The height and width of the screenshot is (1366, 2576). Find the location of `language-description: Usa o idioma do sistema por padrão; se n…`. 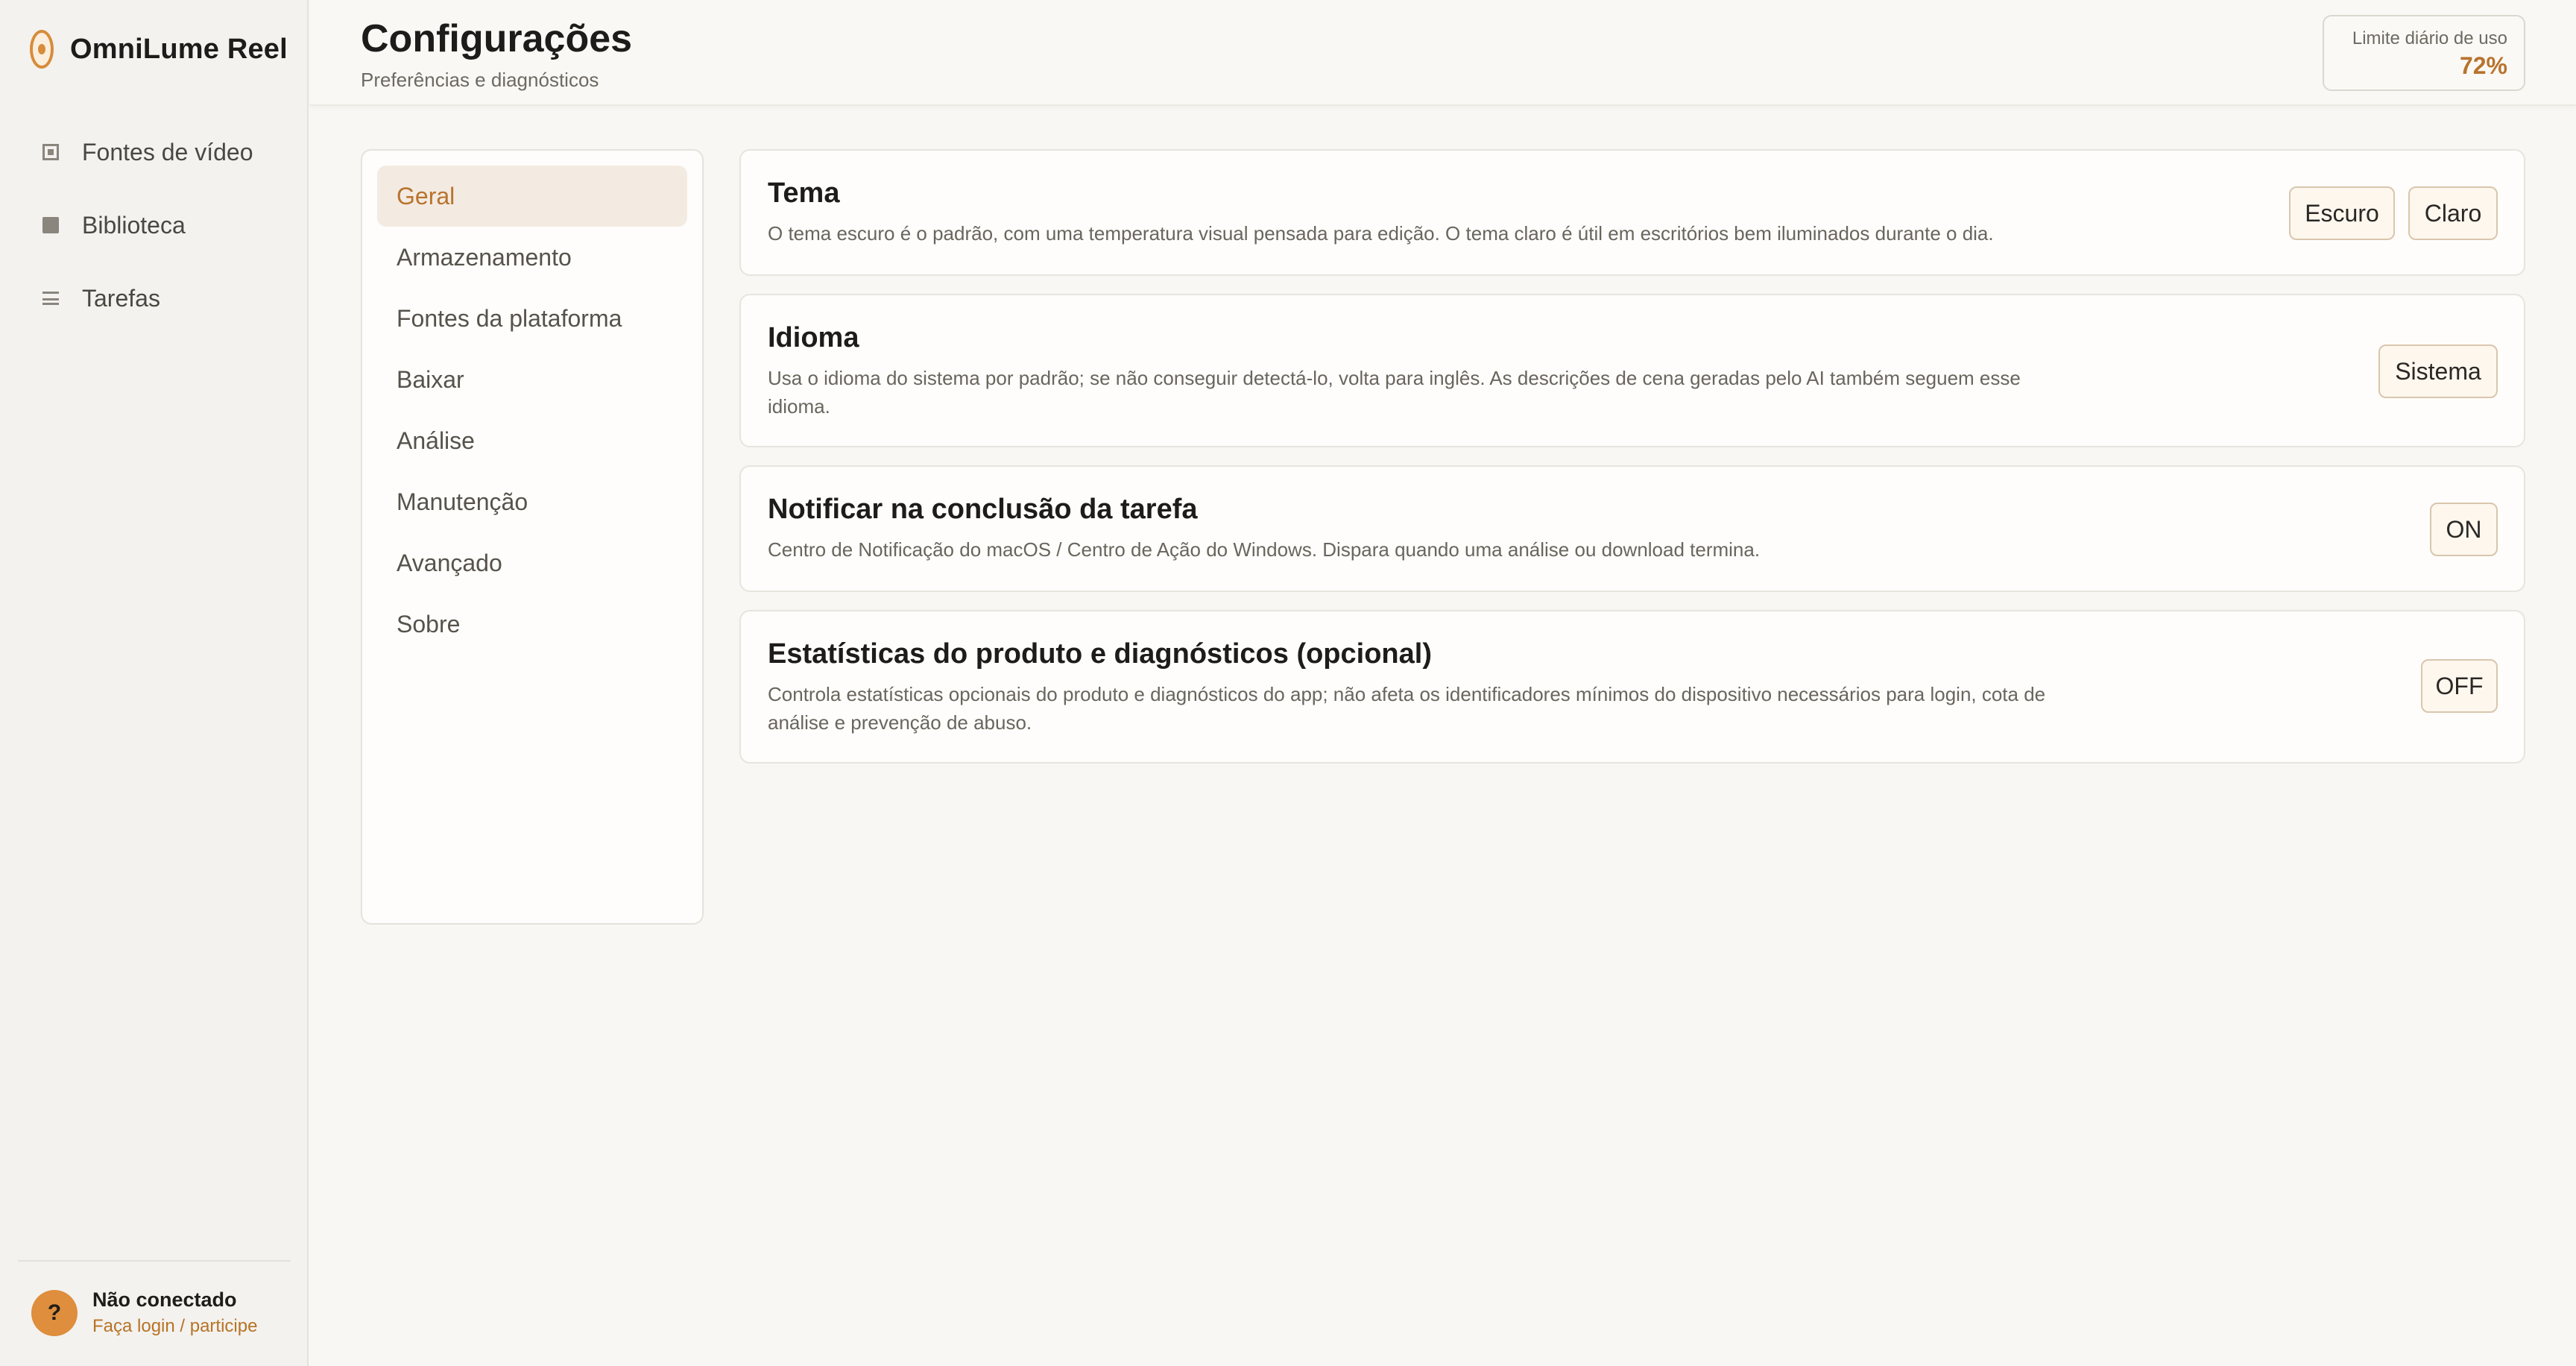

language-description: Usa o idioma do sistema por padrão; se n… is located at coordinates (1394, 392).